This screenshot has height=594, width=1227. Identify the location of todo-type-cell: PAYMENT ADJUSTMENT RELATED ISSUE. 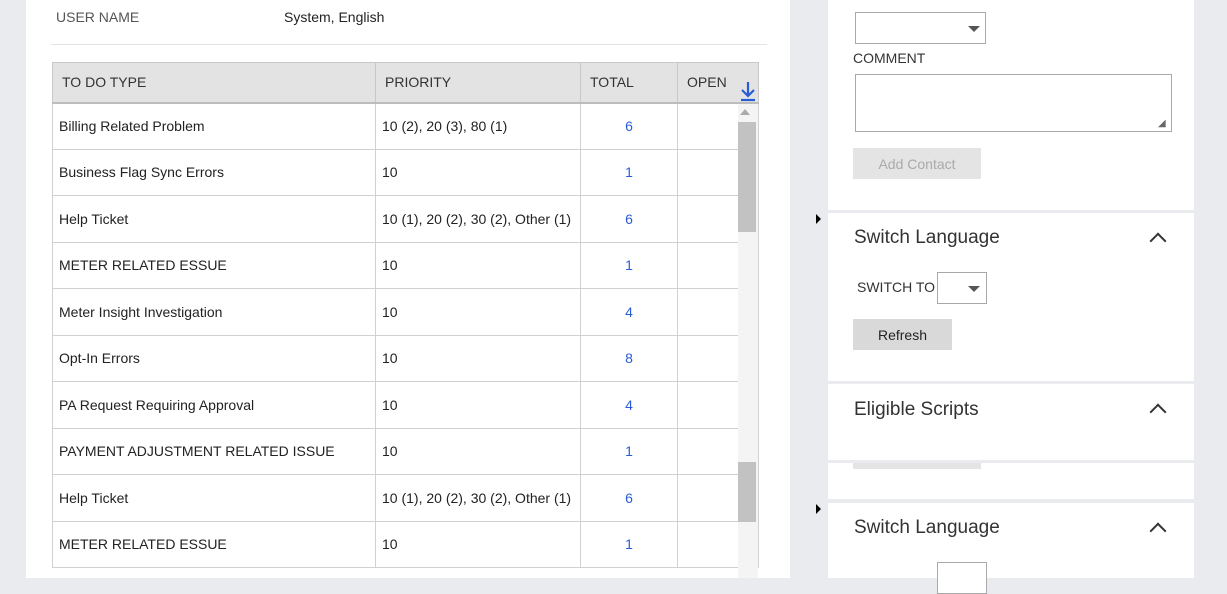
(214, 451).